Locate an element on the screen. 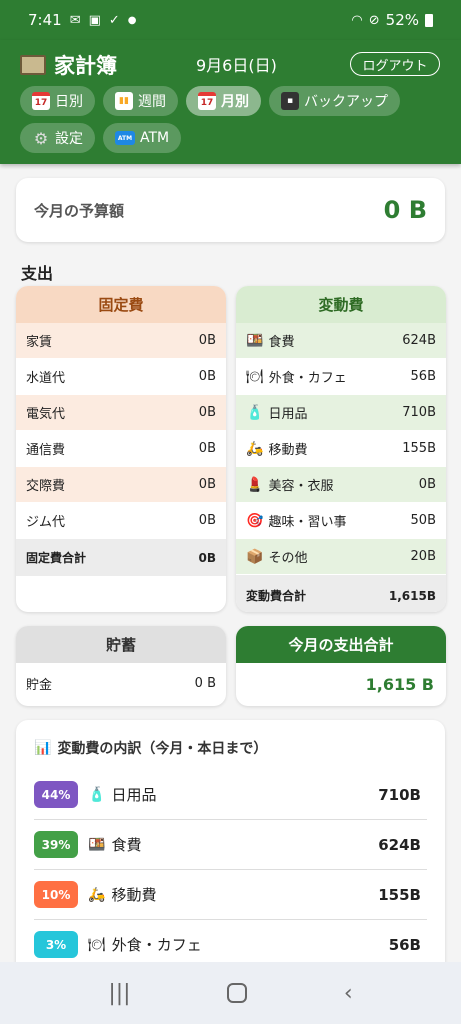 This screenshot has height=1024, width=461. tab-monthly: 17 月別 is located at coordinates (223, 101).